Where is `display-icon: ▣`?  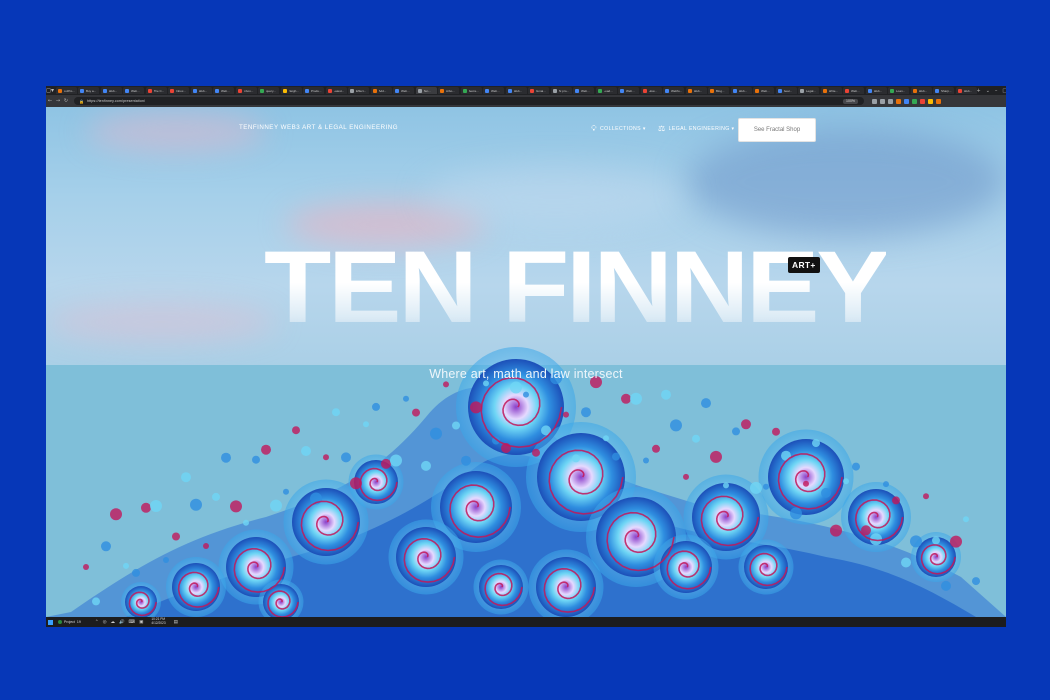 display-icon: ▣ is located at coordinates (141, 622).